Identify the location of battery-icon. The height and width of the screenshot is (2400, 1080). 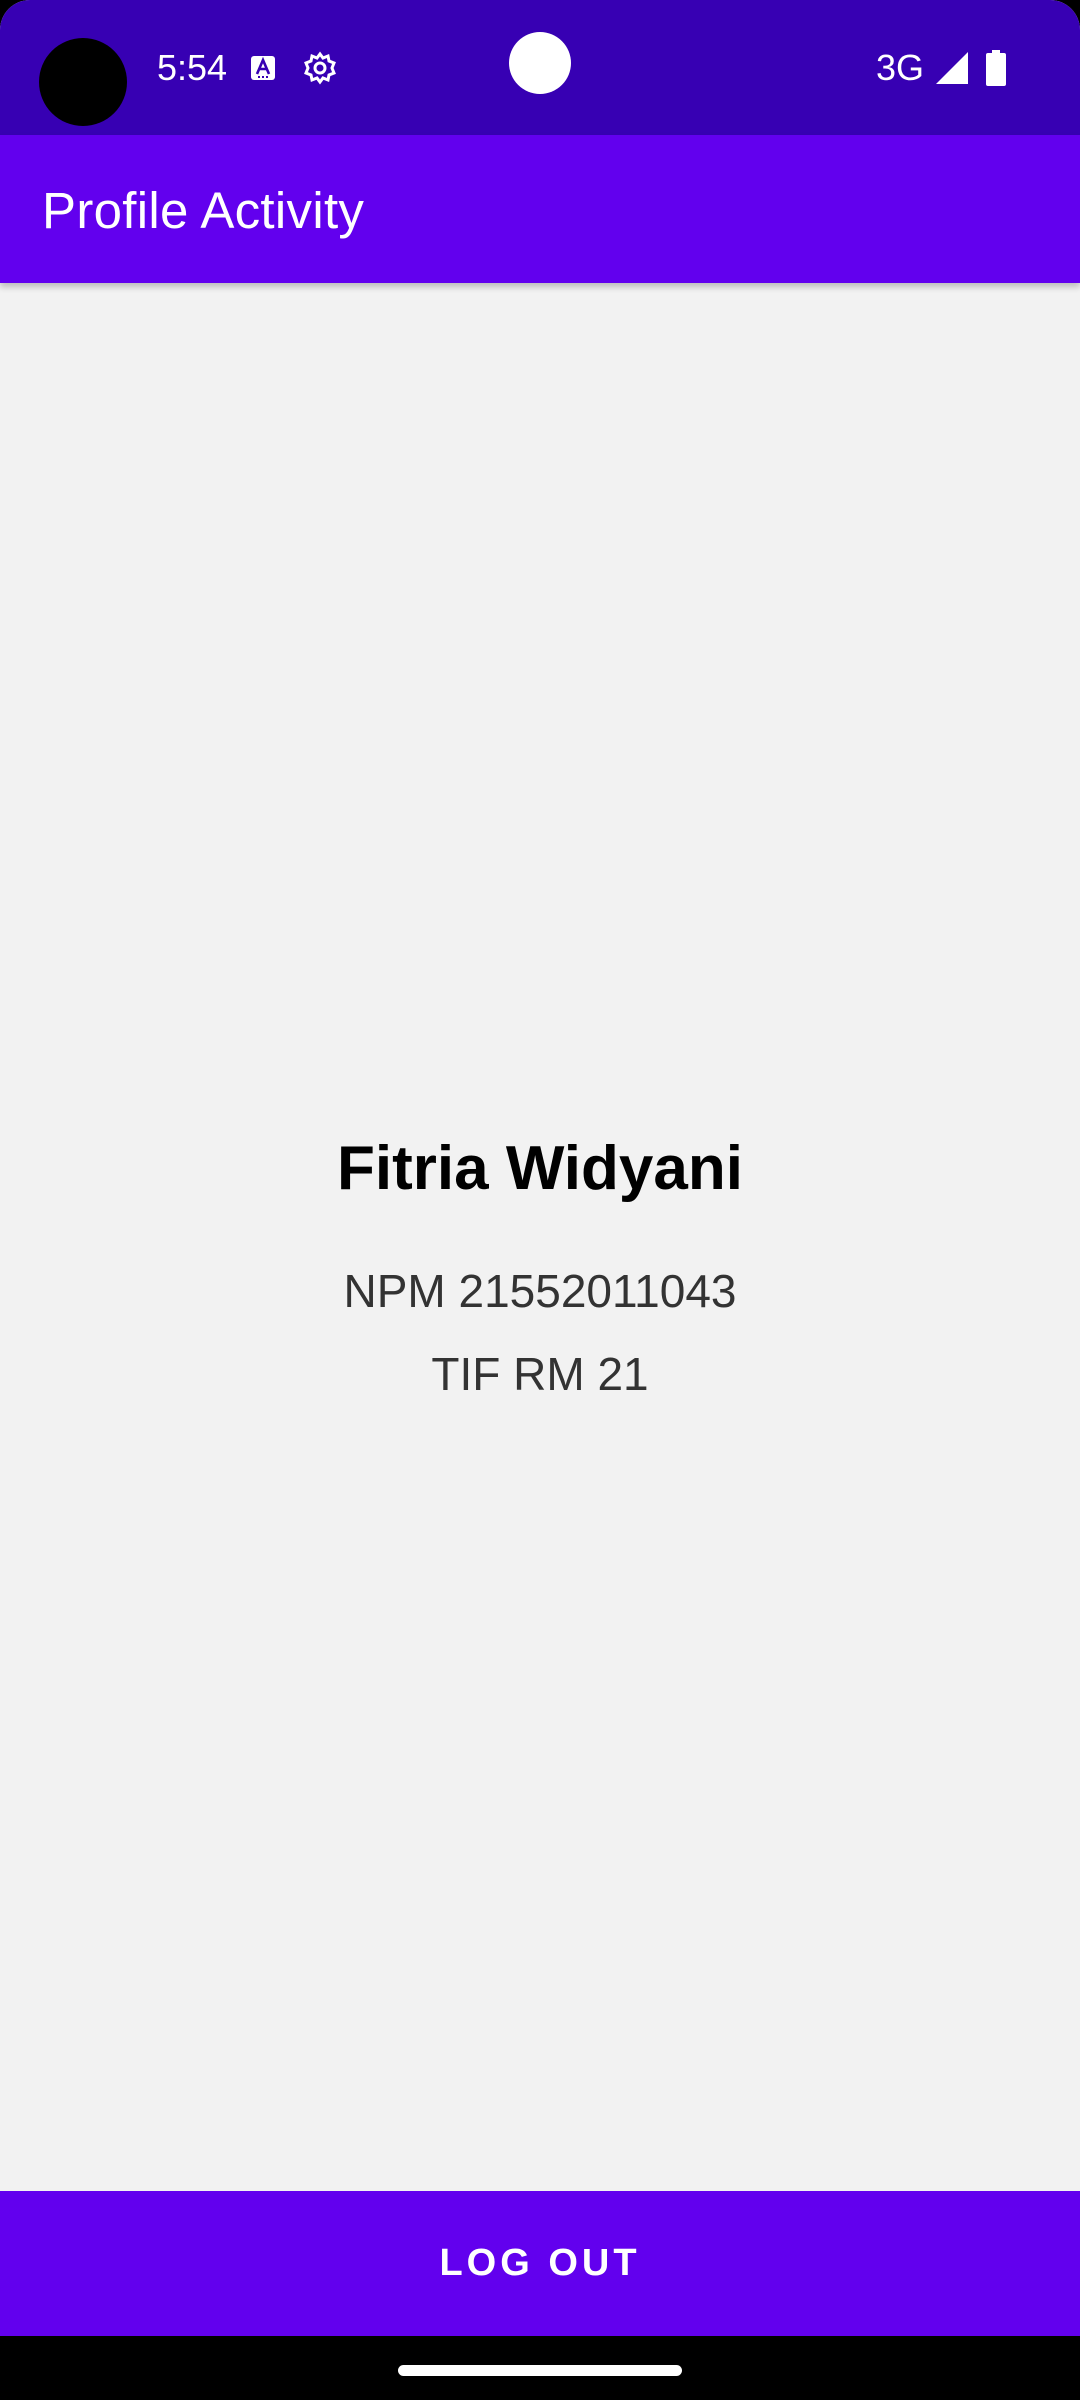
(996, 68).